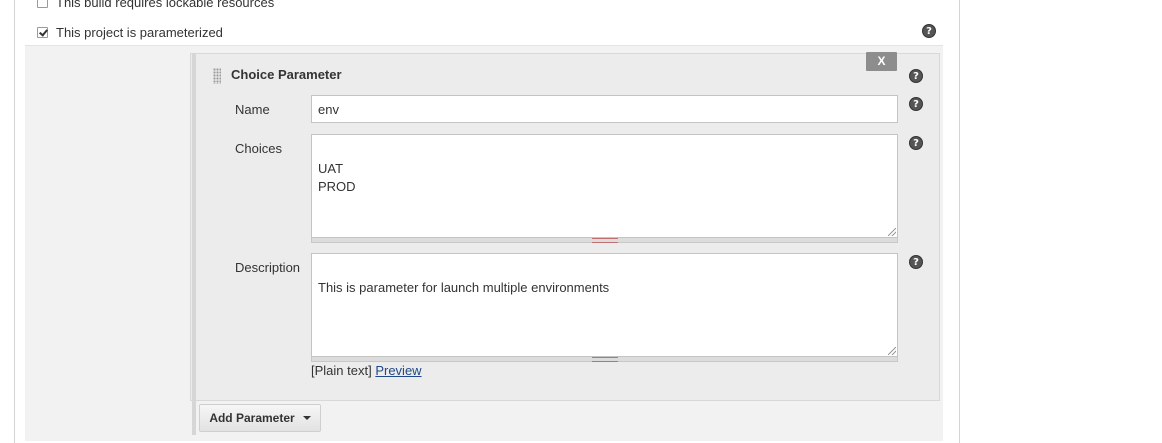 The width and height of the screenshot is (1162, 443). Describe the element at coordinates (286, 74) in the screenshot. I see `parameter-title: Choice Parameter` at that location.